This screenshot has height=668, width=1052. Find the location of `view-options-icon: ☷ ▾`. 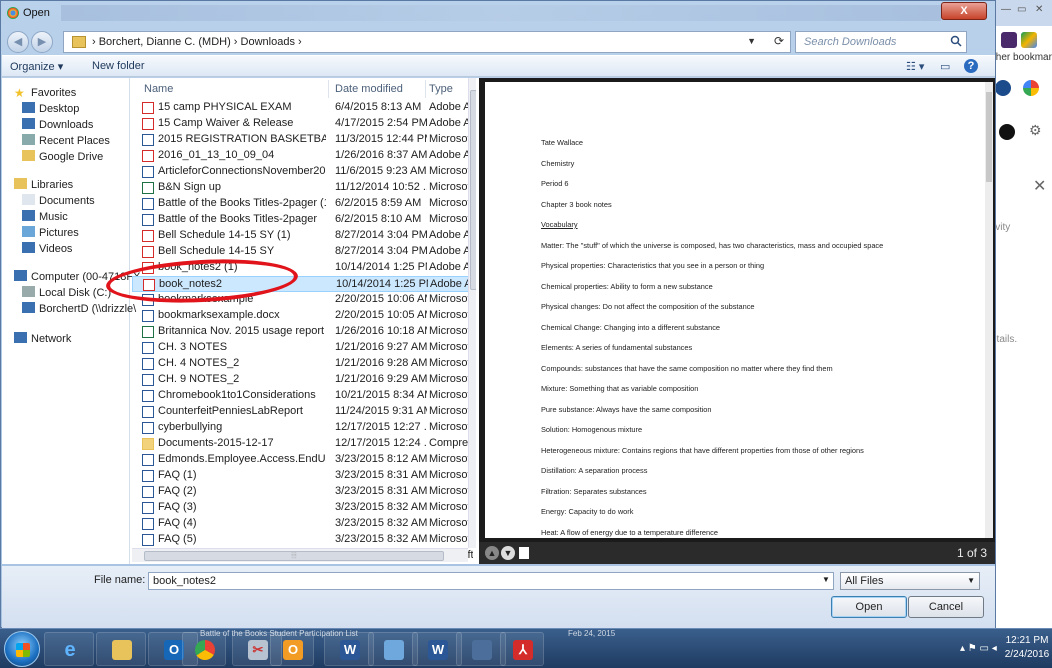

view-options-icon: ☷ ▾ is located at coordinates (915, 66).